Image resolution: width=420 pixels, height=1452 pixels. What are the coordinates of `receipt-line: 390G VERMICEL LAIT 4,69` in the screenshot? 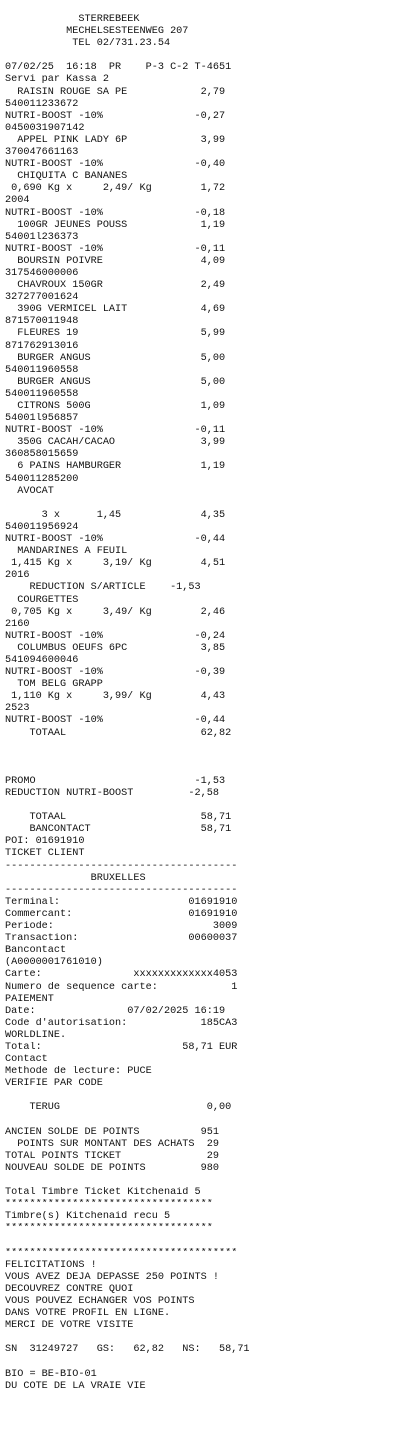 It's located at (115, 310).